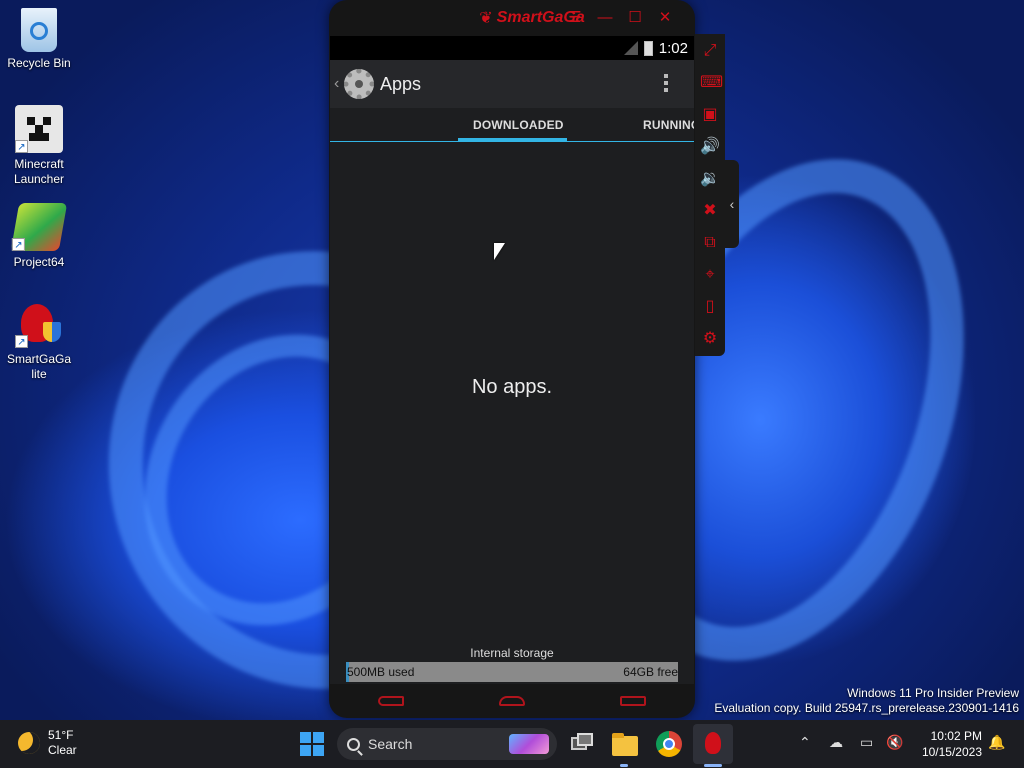  I want to click on desktop-icon-project64: ↗ Project64, so click(39, 236).